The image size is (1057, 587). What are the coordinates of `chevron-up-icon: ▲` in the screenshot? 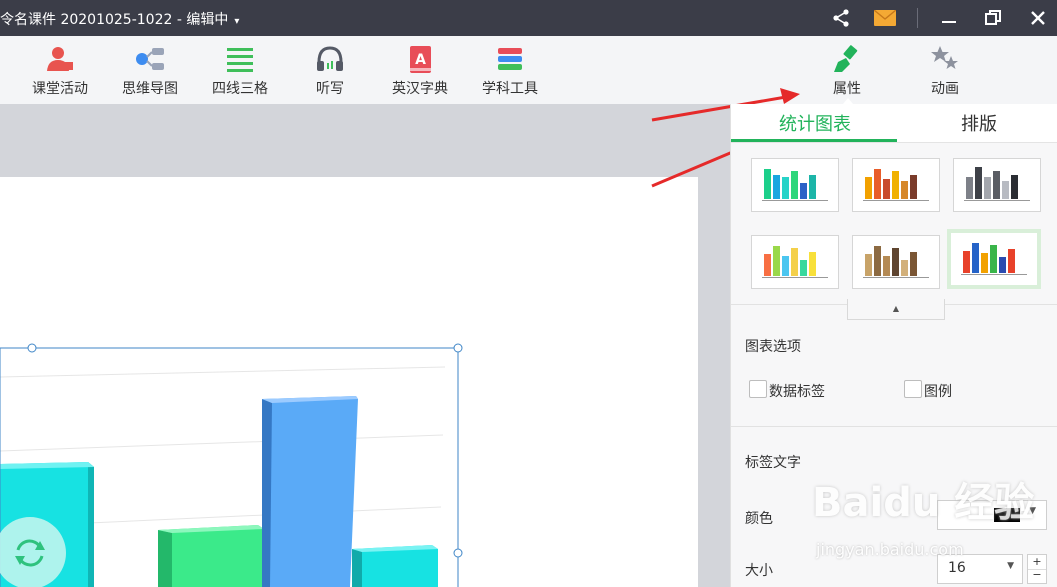 It's located at (896, 308).